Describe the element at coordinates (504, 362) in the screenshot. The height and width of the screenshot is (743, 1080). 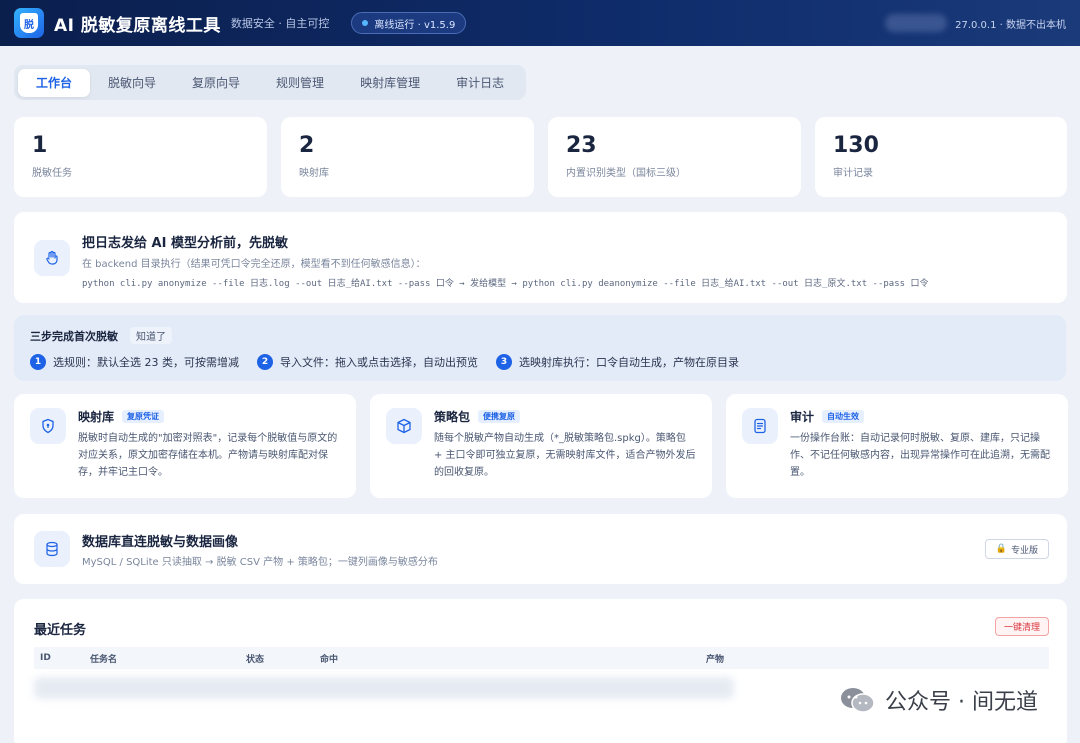
I see `step-number: 3` at that location.